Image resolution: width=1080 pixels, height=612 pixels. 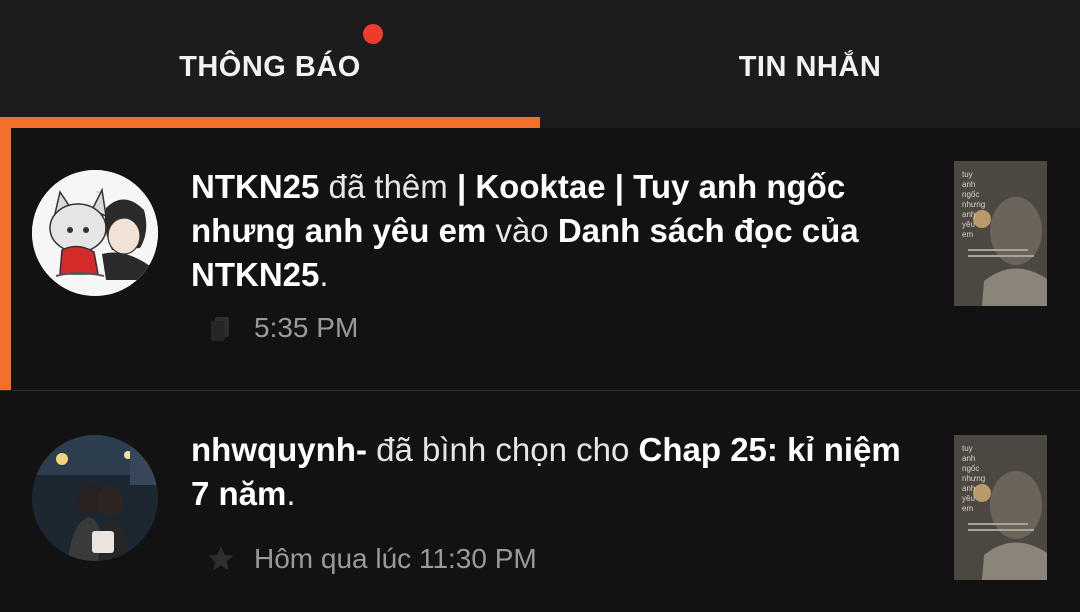 What do you see at coordinates (306, 327) in the screenshot?
I see `timestamp: 5:35 PM` at bounding box center [306, 327].